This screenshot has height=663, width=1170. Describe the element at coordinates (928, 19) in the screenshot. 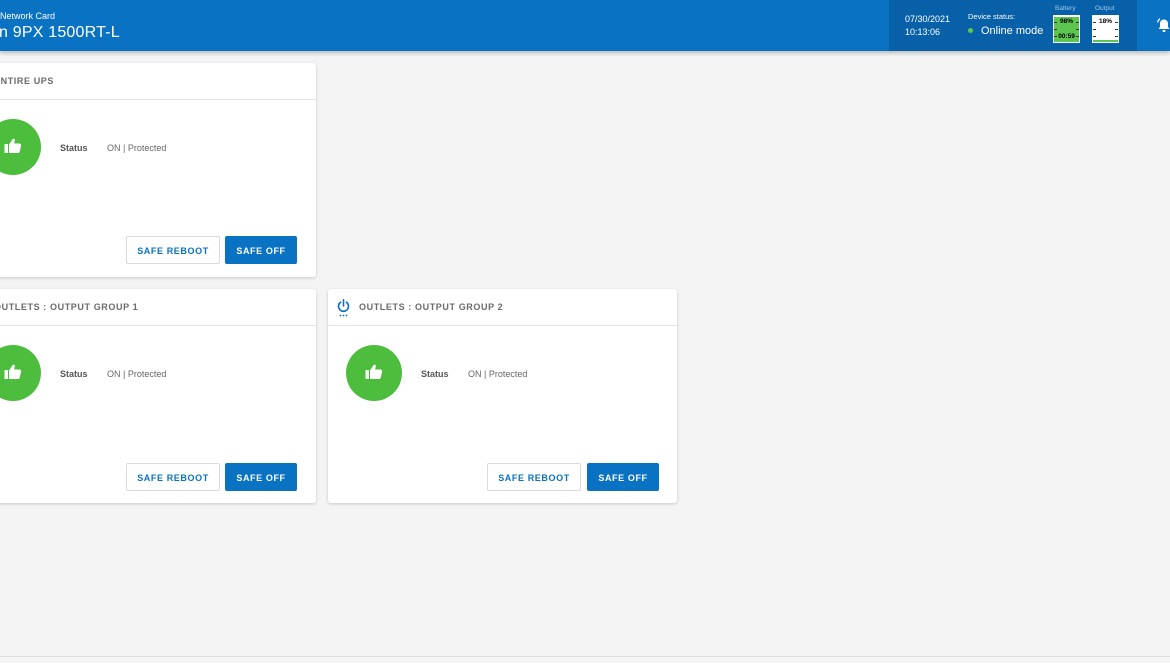

I see `current-date: 07/30/2021` at that location.